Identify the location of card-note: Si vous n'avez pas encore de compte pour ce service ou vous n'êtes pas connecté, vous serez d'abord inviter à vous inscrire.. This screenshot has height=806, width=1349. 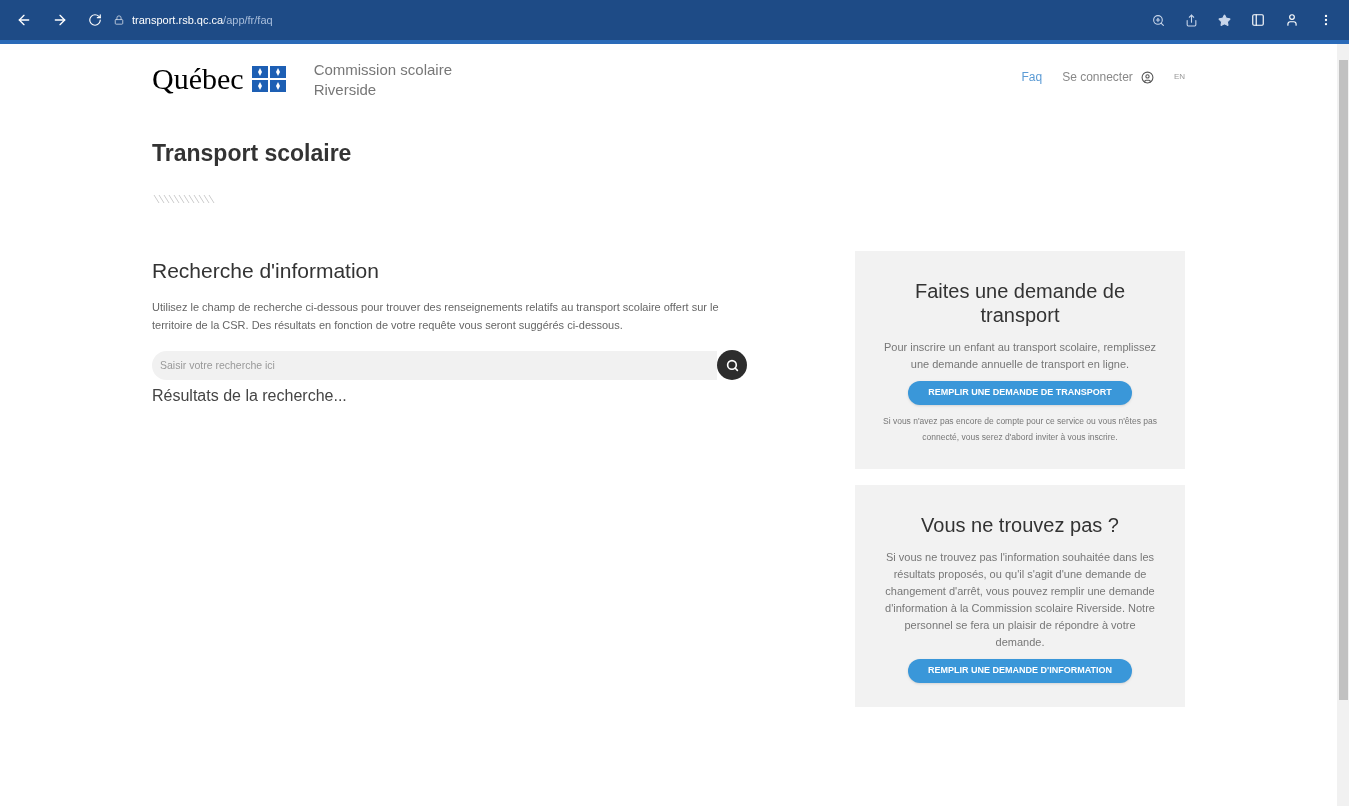
(1020, 429).